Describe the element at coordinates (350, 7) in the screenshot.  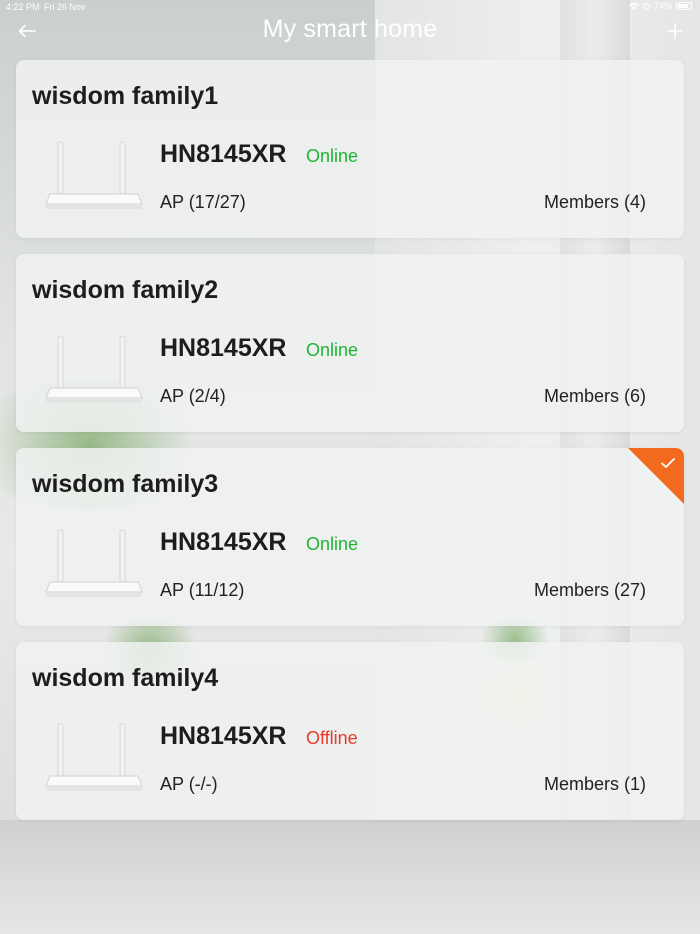
I see `status-bar: 4:22 PM Fri 26 Nov 74%` at that location.